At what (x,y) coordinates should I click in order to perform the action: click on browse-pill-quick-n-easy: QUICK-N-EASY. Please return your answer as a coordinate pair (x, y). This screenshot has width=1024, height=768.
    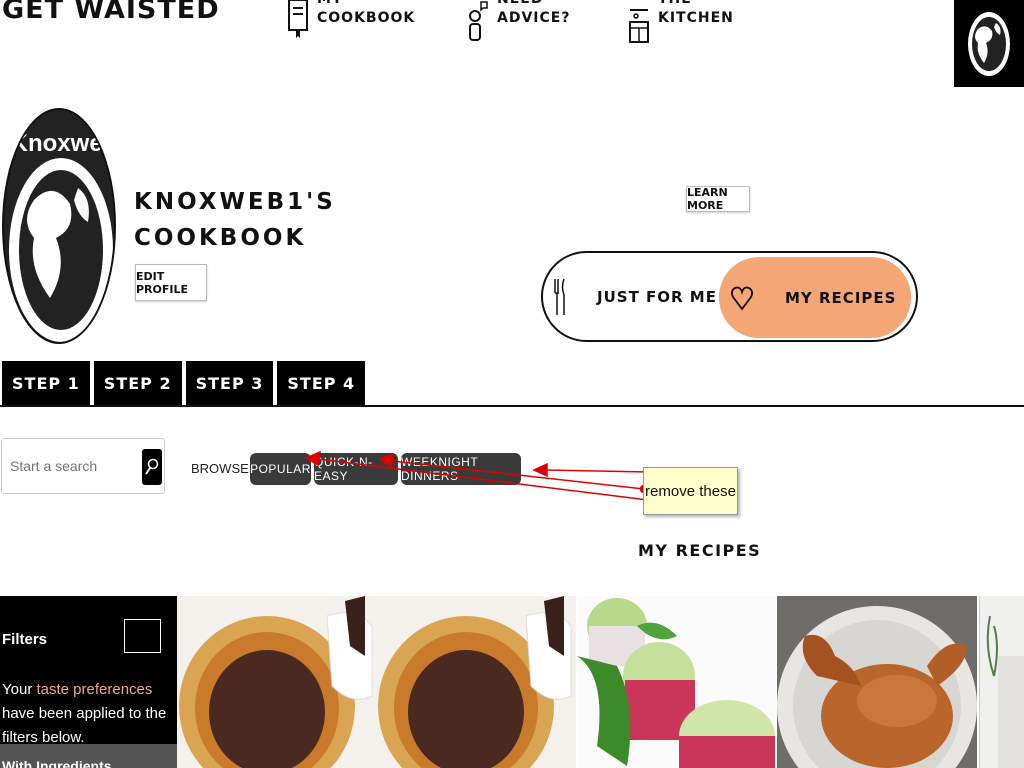
    Looking at the image, I should click on (356, 469).